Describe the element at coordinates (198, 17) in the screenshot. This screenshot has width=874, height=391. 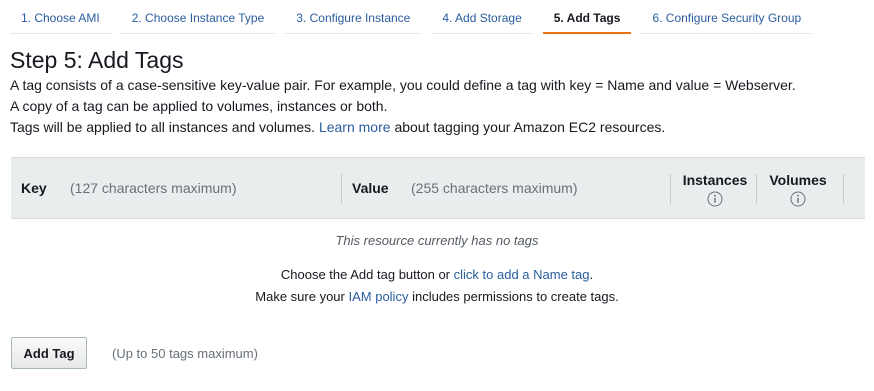
I see `step-choose-instance-type: 2. Choose Instance Type` at that location.